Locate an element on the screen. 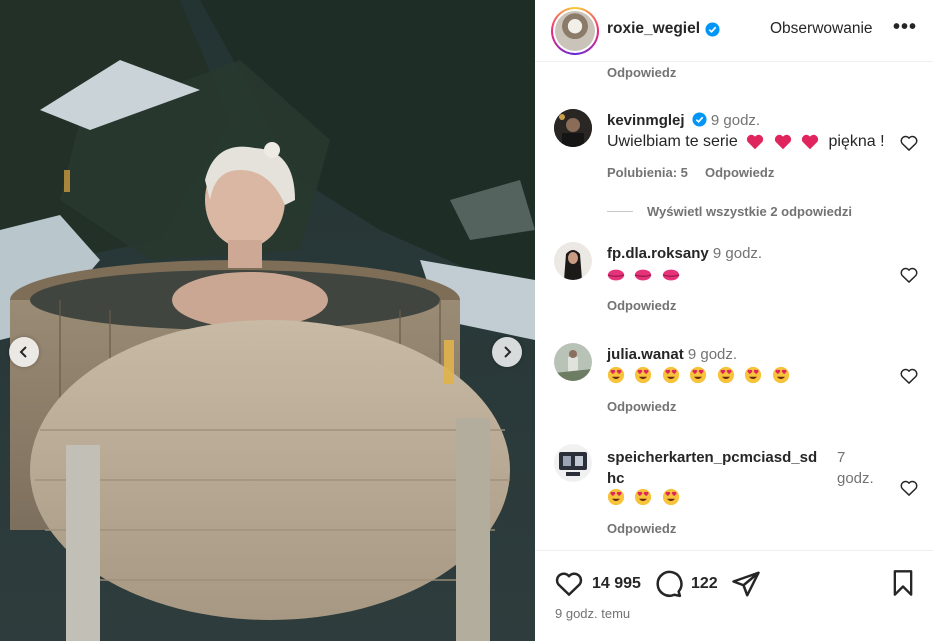 The image size is (933, 641). following-button: Obserwowanie is located at coordinates (821, 29).